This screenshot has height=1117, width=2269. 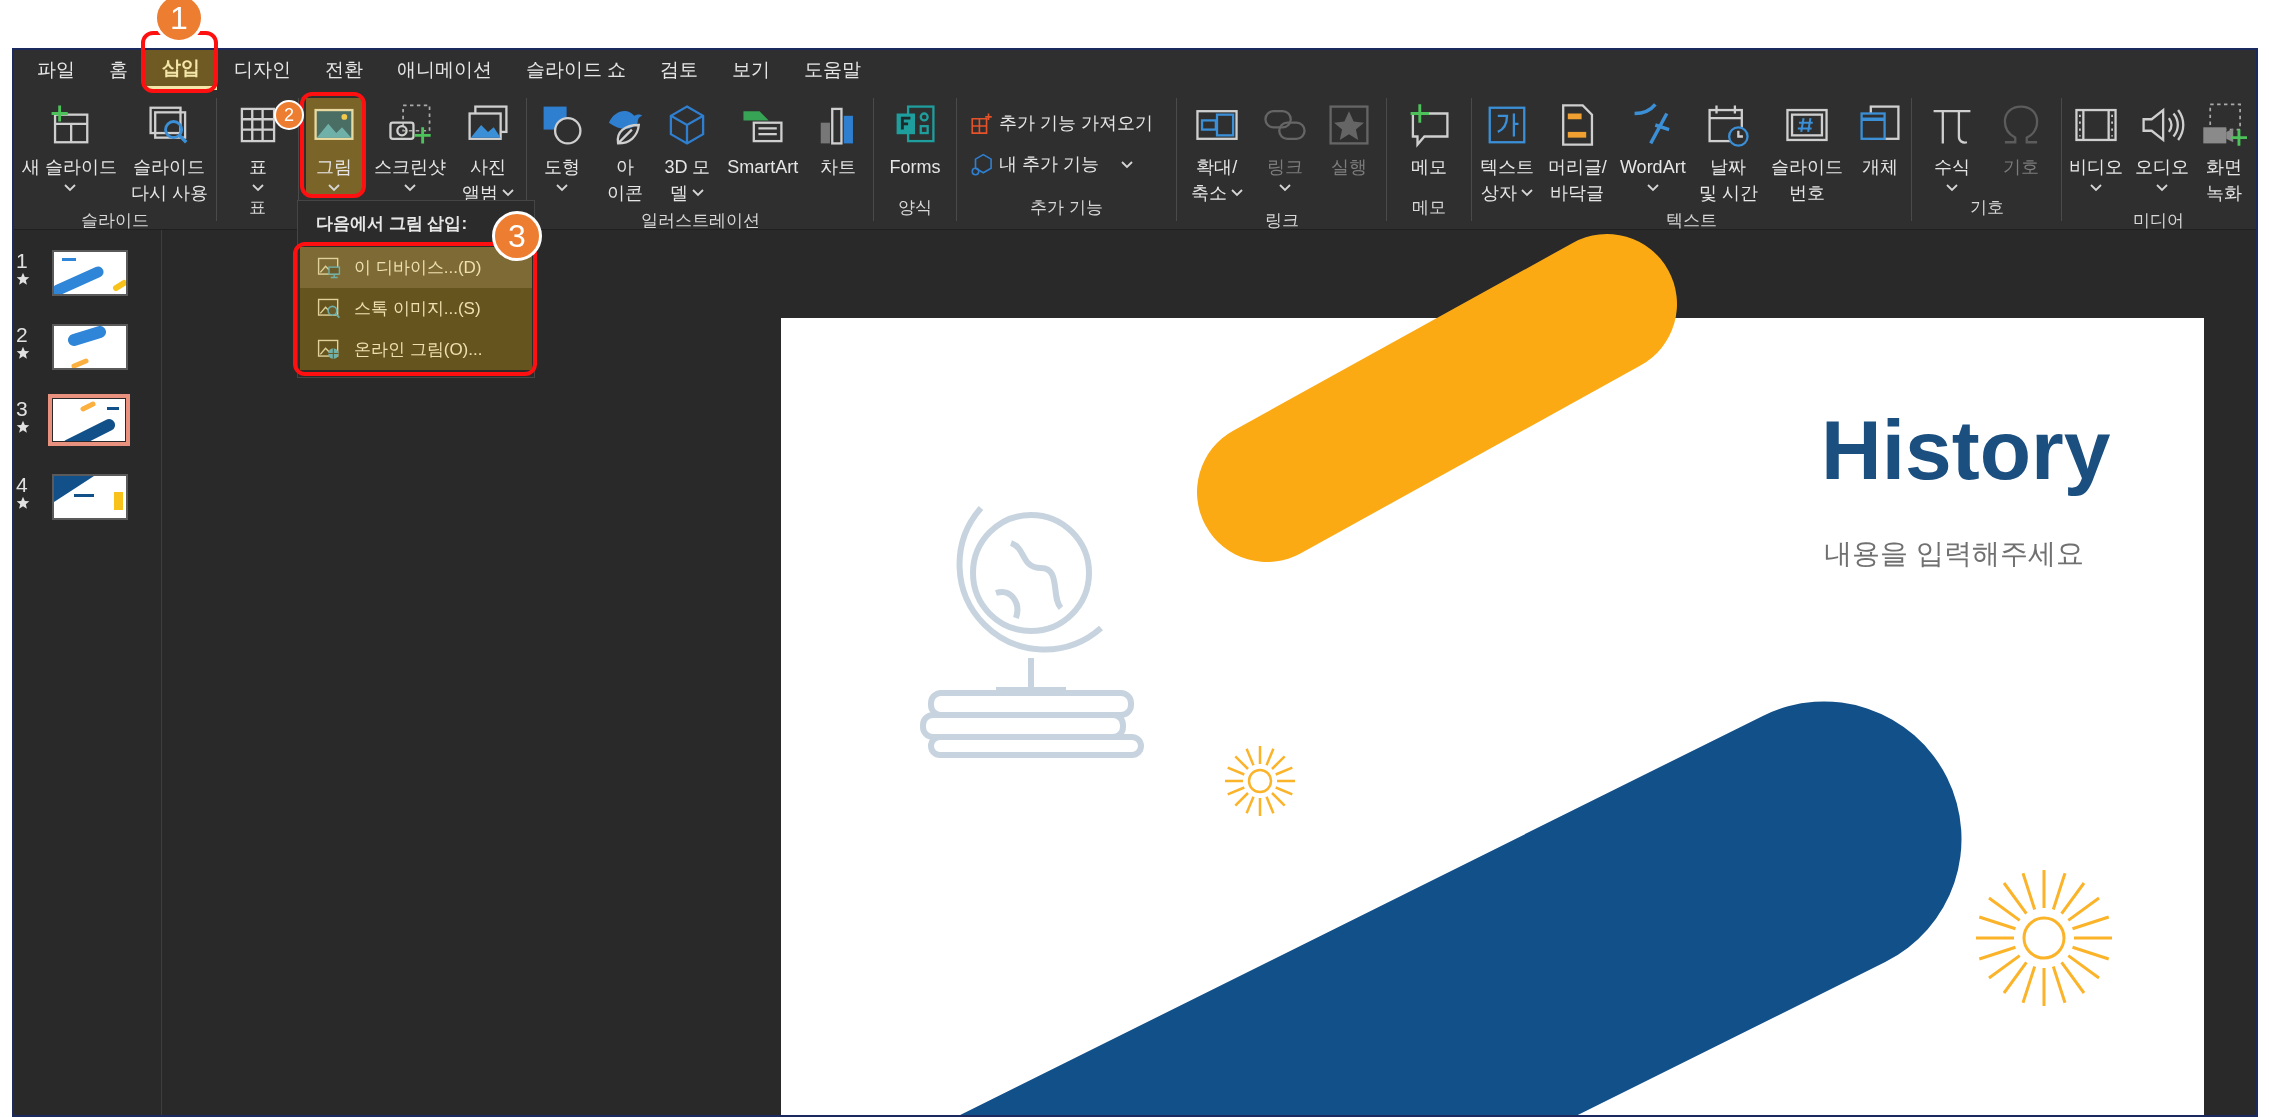 What do you see at coordinates (2158, 221) in the screenshot?
I see `group-label: 미디어` at bounding box center [2158, 221].